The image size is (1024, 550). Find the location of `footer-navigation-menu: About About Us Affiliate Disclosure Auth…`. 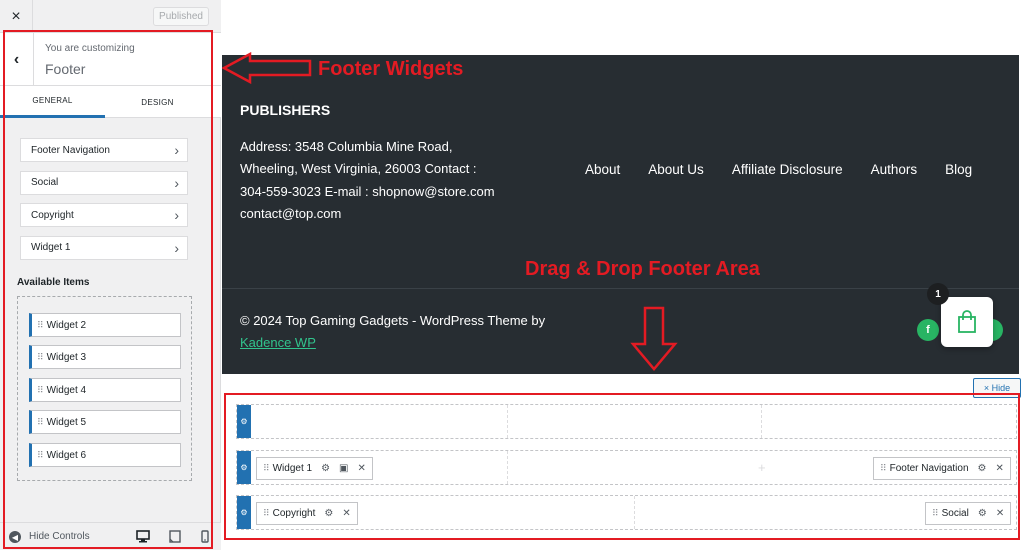

footer-navigation-menu: About About Us Affiliate Disclosure Auth… is located at coordinates (792, 169).